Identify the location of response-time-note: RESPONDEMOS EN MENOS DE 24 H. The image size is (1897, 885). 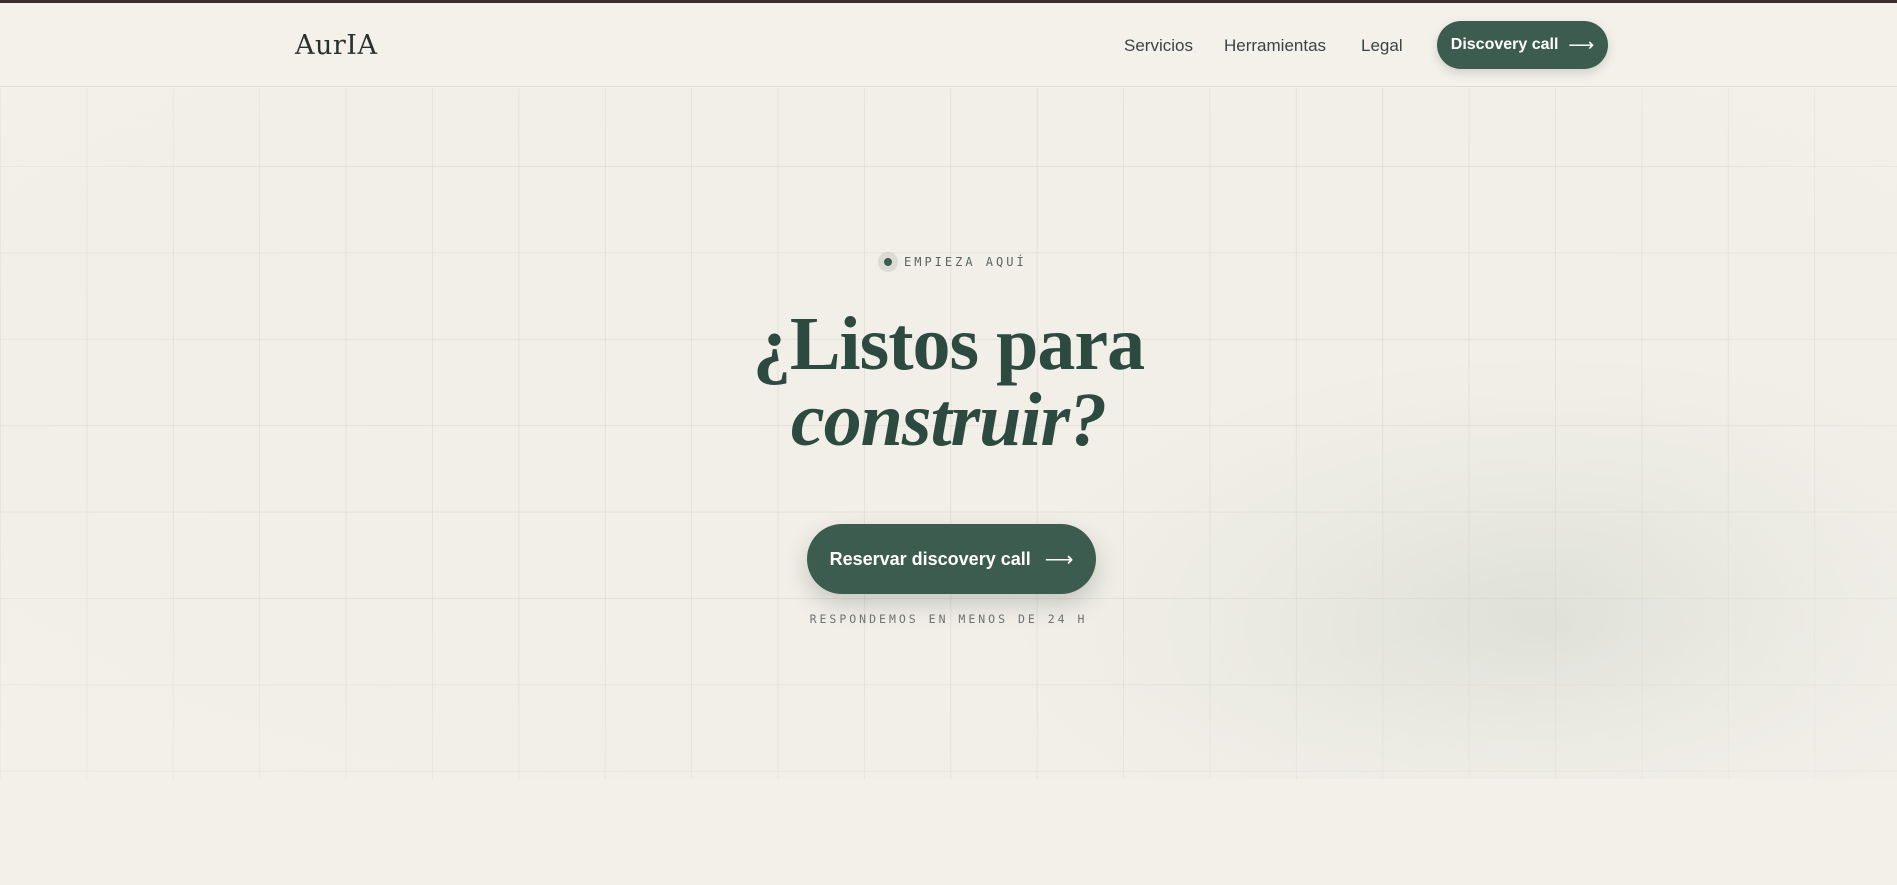
(948, 619).